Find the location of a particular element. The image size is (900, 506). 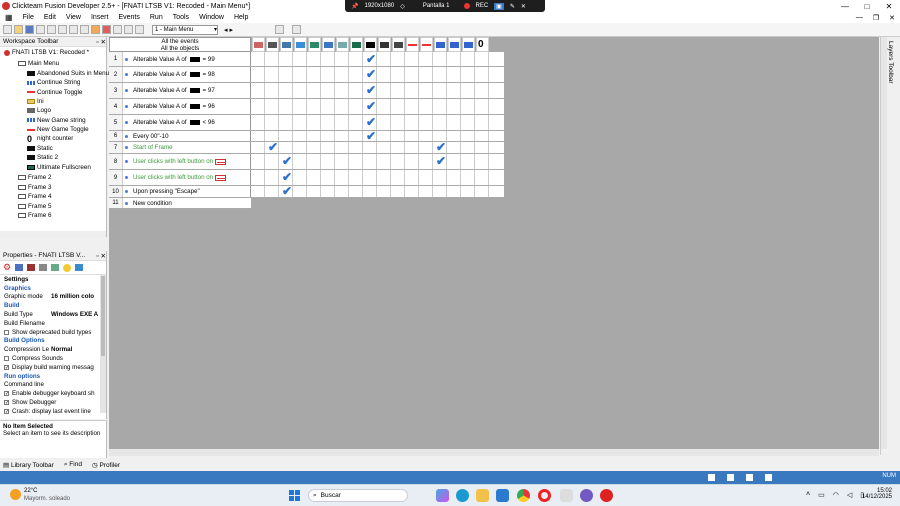

create-icon is located at coordinates (314, 44).